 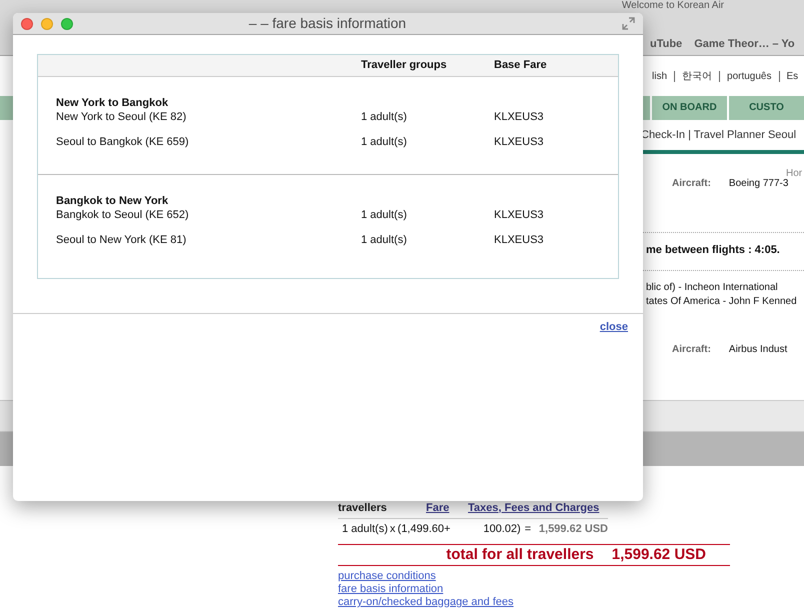 What do you see at coordinates (123, 215) in the screenshot?
I see `route-cell-text: Bangkok to Seoul (KE 652)` at bounding box center [123, 215].